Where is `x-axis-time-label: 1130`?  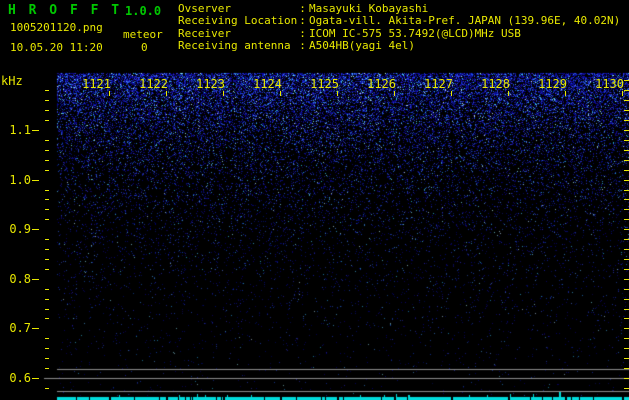
x-axis-time-label: 1130 is located at coordinates (609, 84).